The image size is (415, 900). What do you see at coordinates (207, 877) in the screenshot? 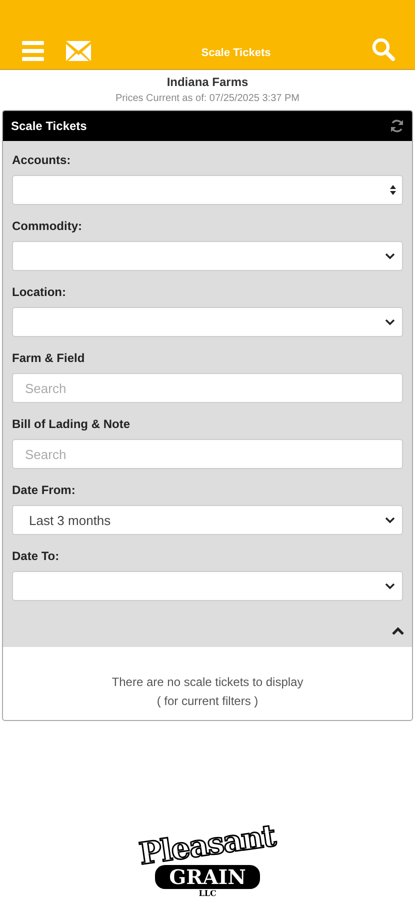
I see `logo-banner: GRAIN` at bounding box center [207, 877].